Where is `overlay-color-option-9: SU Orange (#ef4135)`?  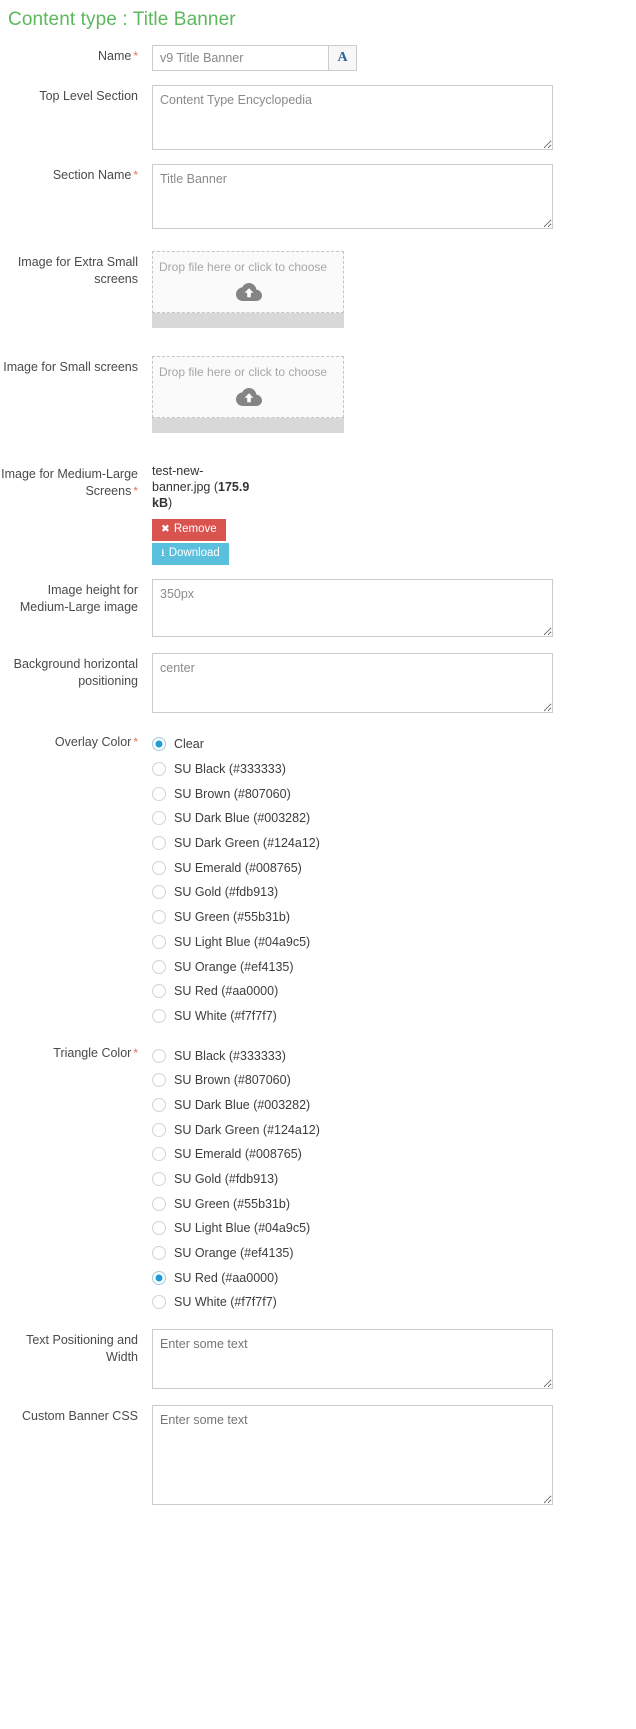 overlay-color-option-9: SU Orange (#ef4135) is located at coordinates (390, 966).